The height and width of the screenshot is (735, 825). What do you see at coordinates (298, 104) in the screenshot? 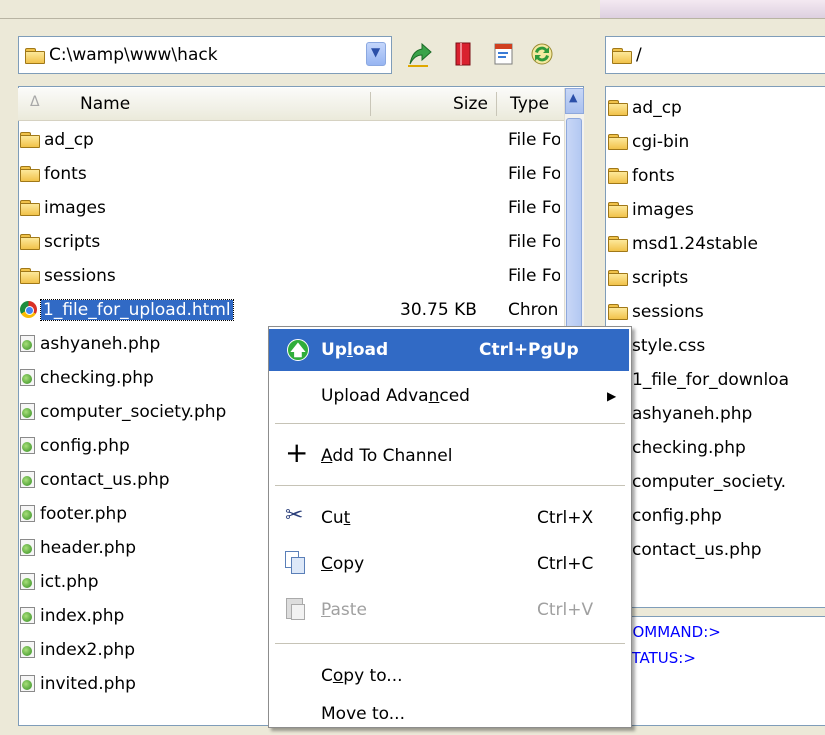
I see `column-header: Δ Name Size Type` at bounding box center [298, 104].